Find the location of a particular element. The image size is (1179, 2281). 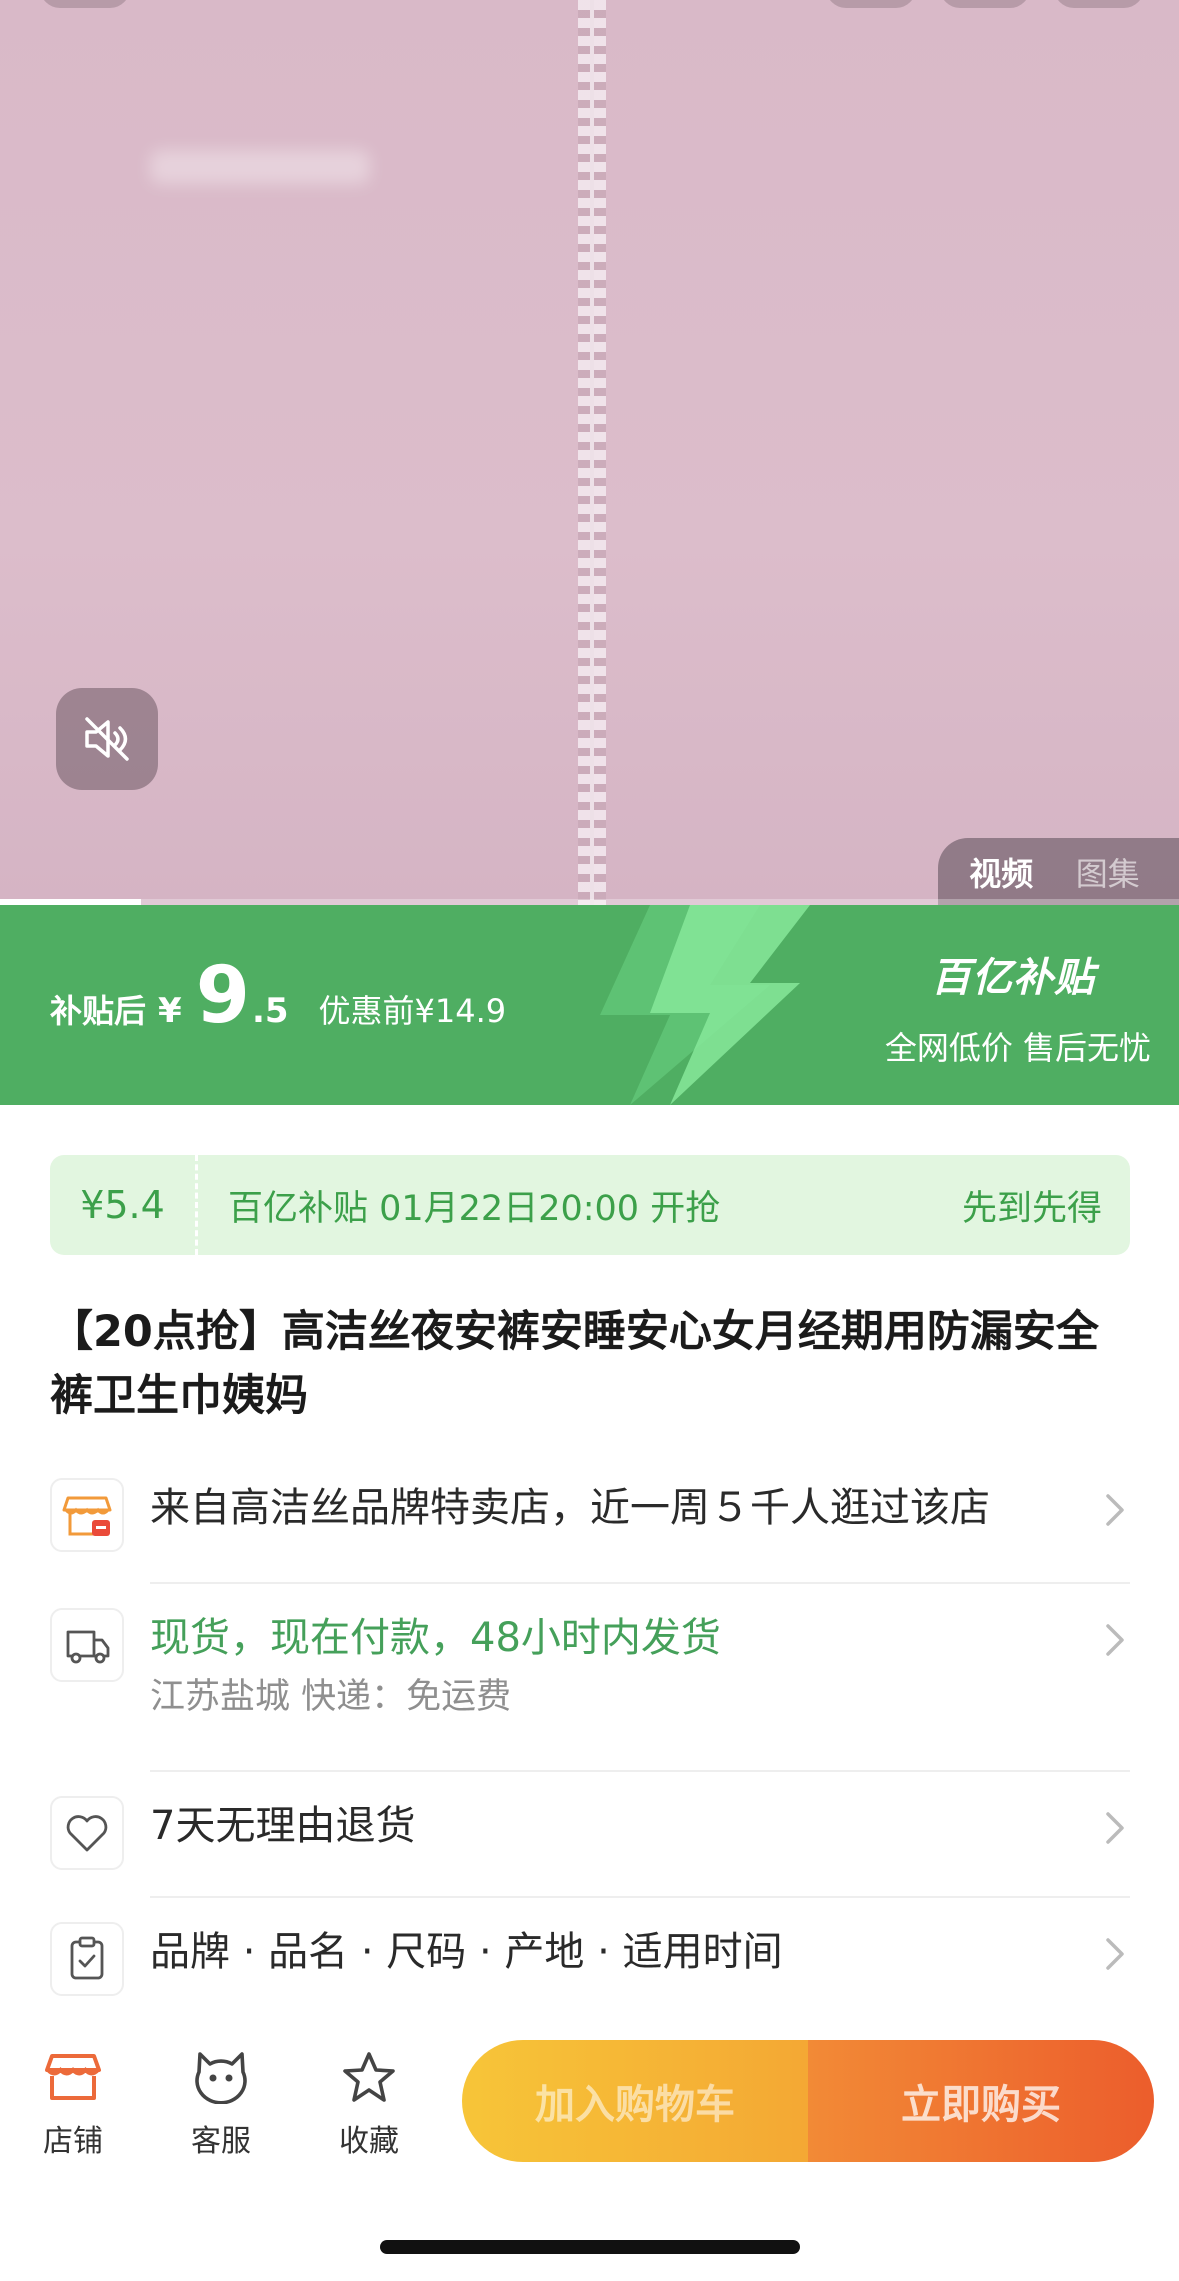

currency-symbol: ¥ is located at coordinates (170, 1011).